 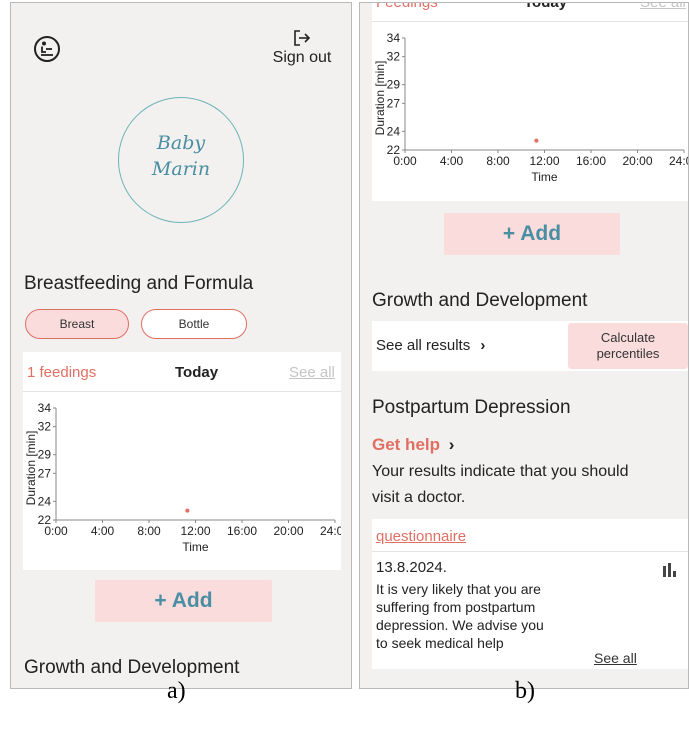 What do you see at coordinates (471, 407) in the screenshot?
I see `section-title-ppd: Postpartum Depression` at bounding box center [471, 407].